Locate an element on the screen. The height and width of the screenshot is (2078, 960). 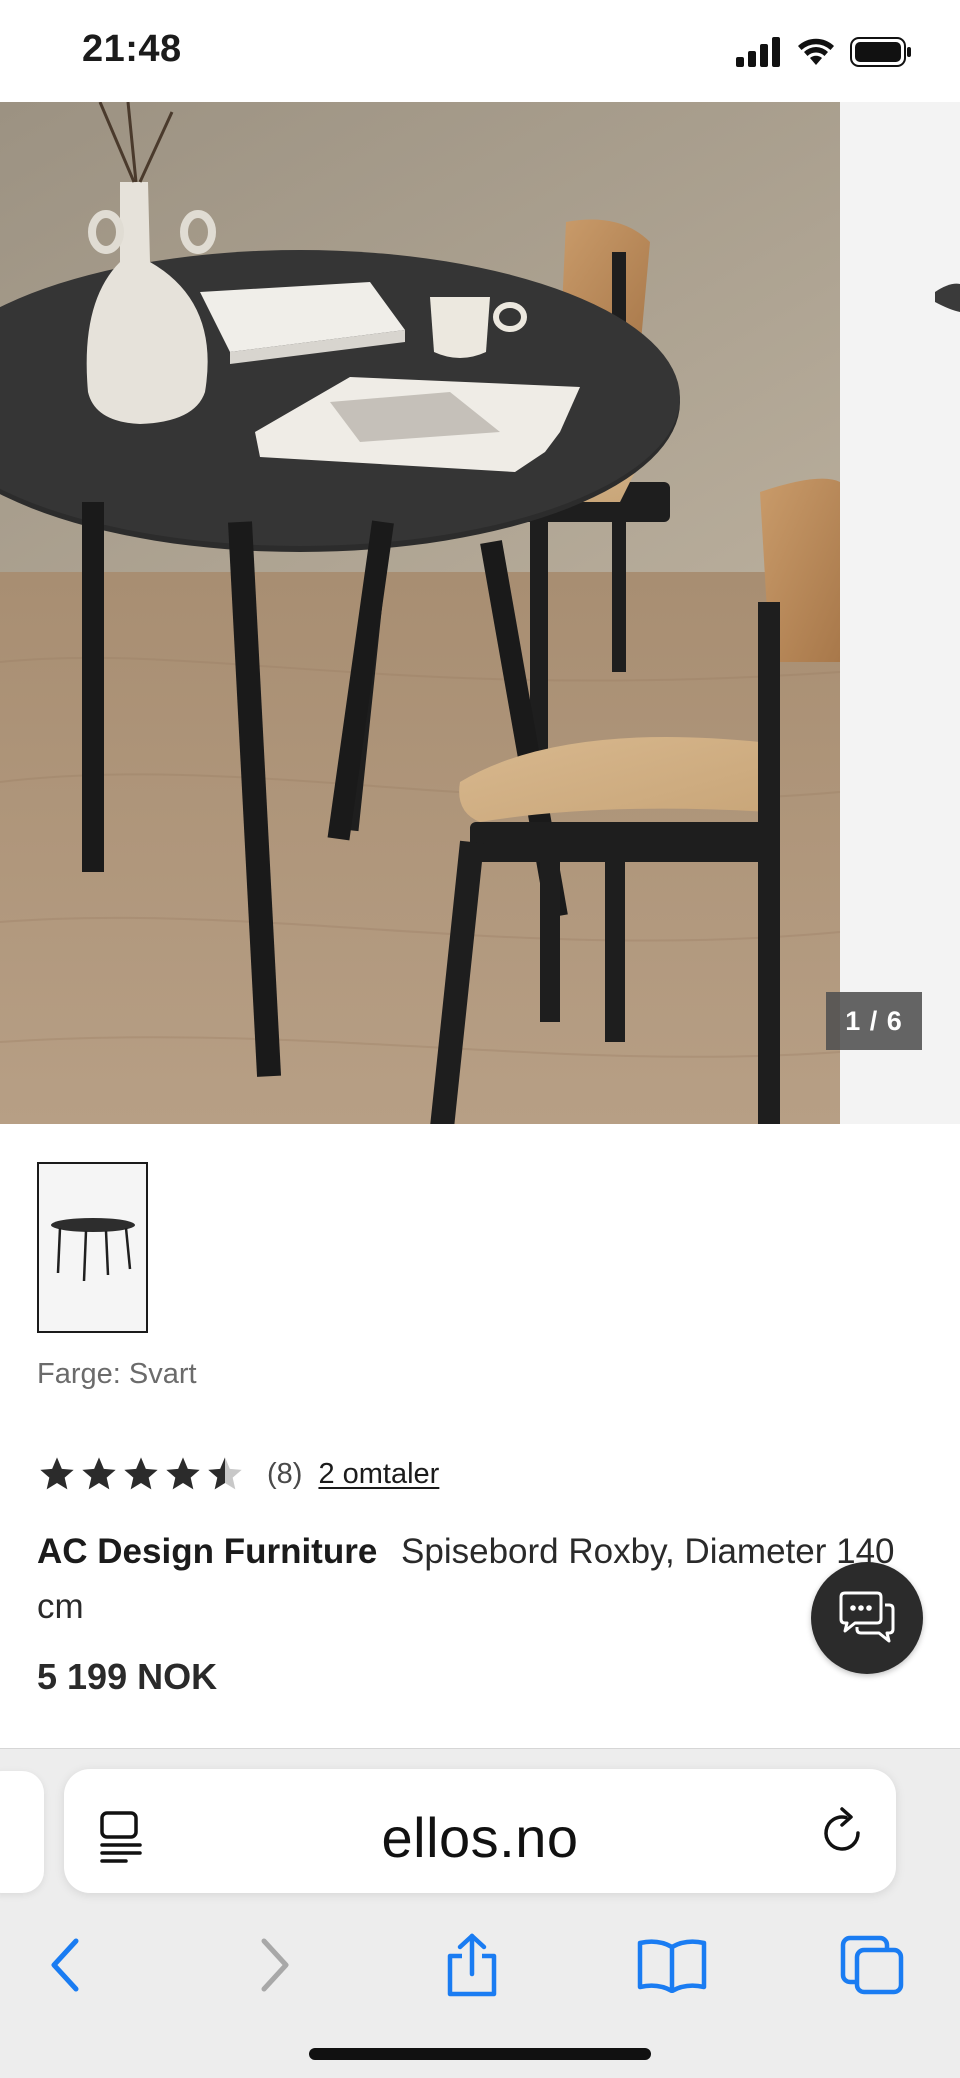
image-page-indicator: 1 / 6 is located at coordinates (874, 1021).